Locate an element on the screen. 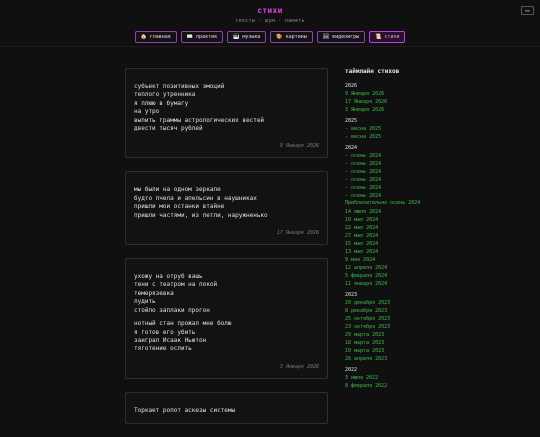 The width and height of the screenshot is (540, 437). timeline-link: 5 февраля 2024 is located at coordinates (395, 276).